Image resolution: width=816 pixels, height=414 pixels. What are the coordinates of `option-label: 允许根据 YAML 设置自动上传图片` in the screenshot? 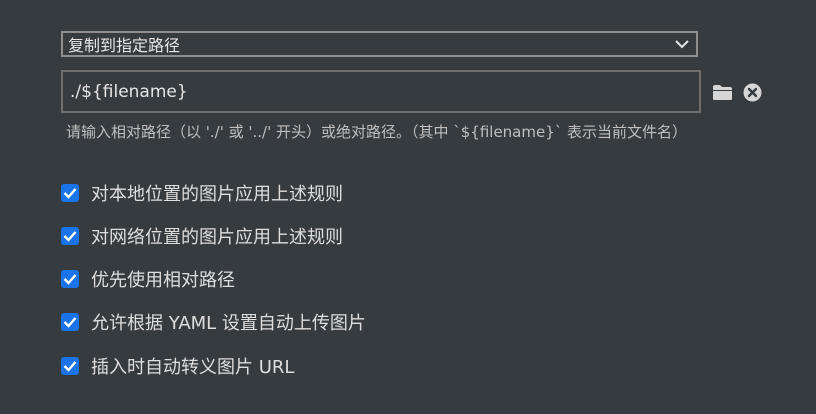 It's located at (228, 323).